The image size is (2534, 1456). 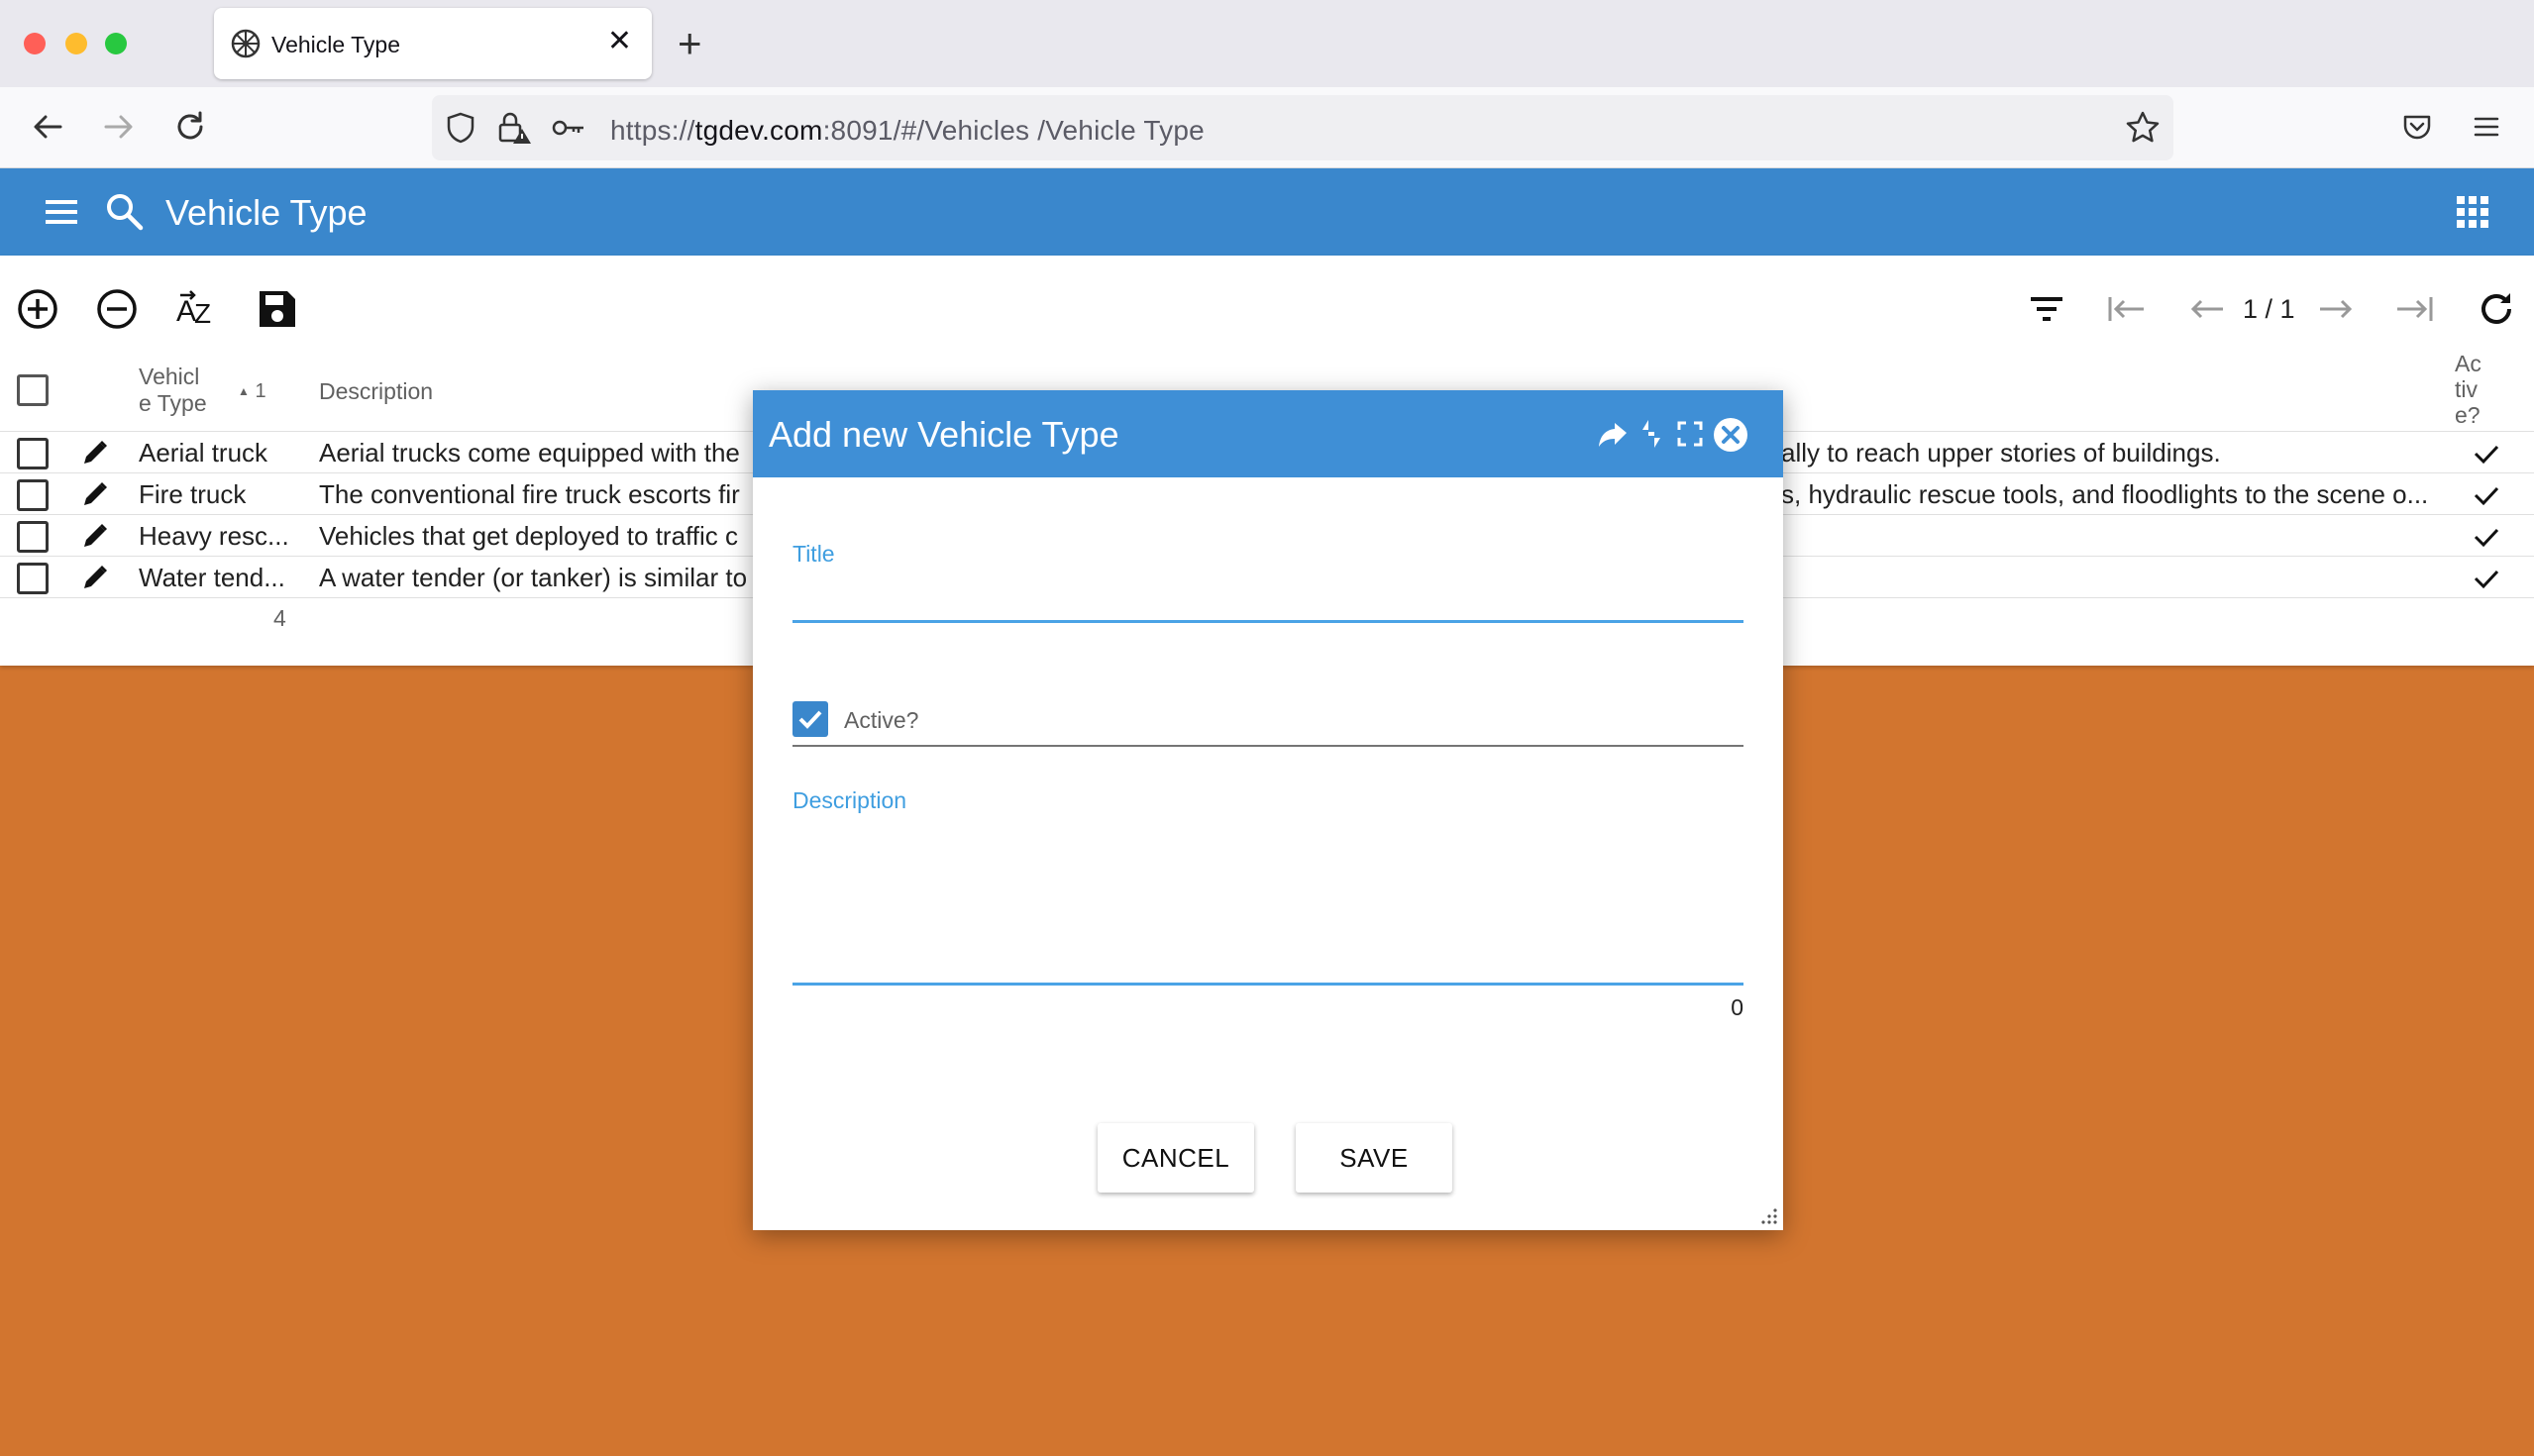 I want to click on maximize-icon, so click(x=1690, y=434).